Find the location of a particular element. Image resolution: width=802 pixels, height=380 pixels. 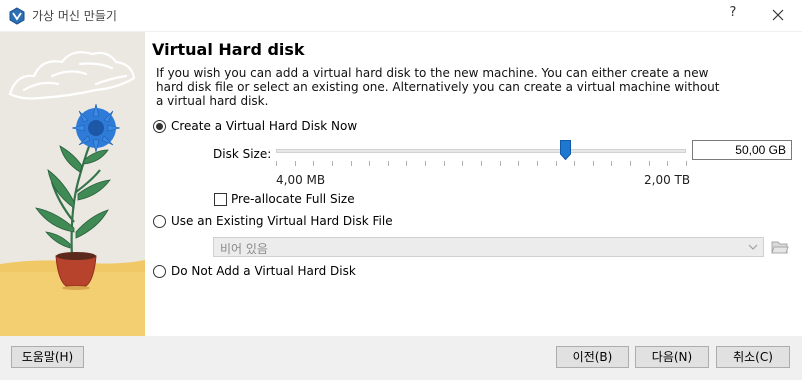

window-title: 가상 머신 만들기 is located at coordinates (74, 16).